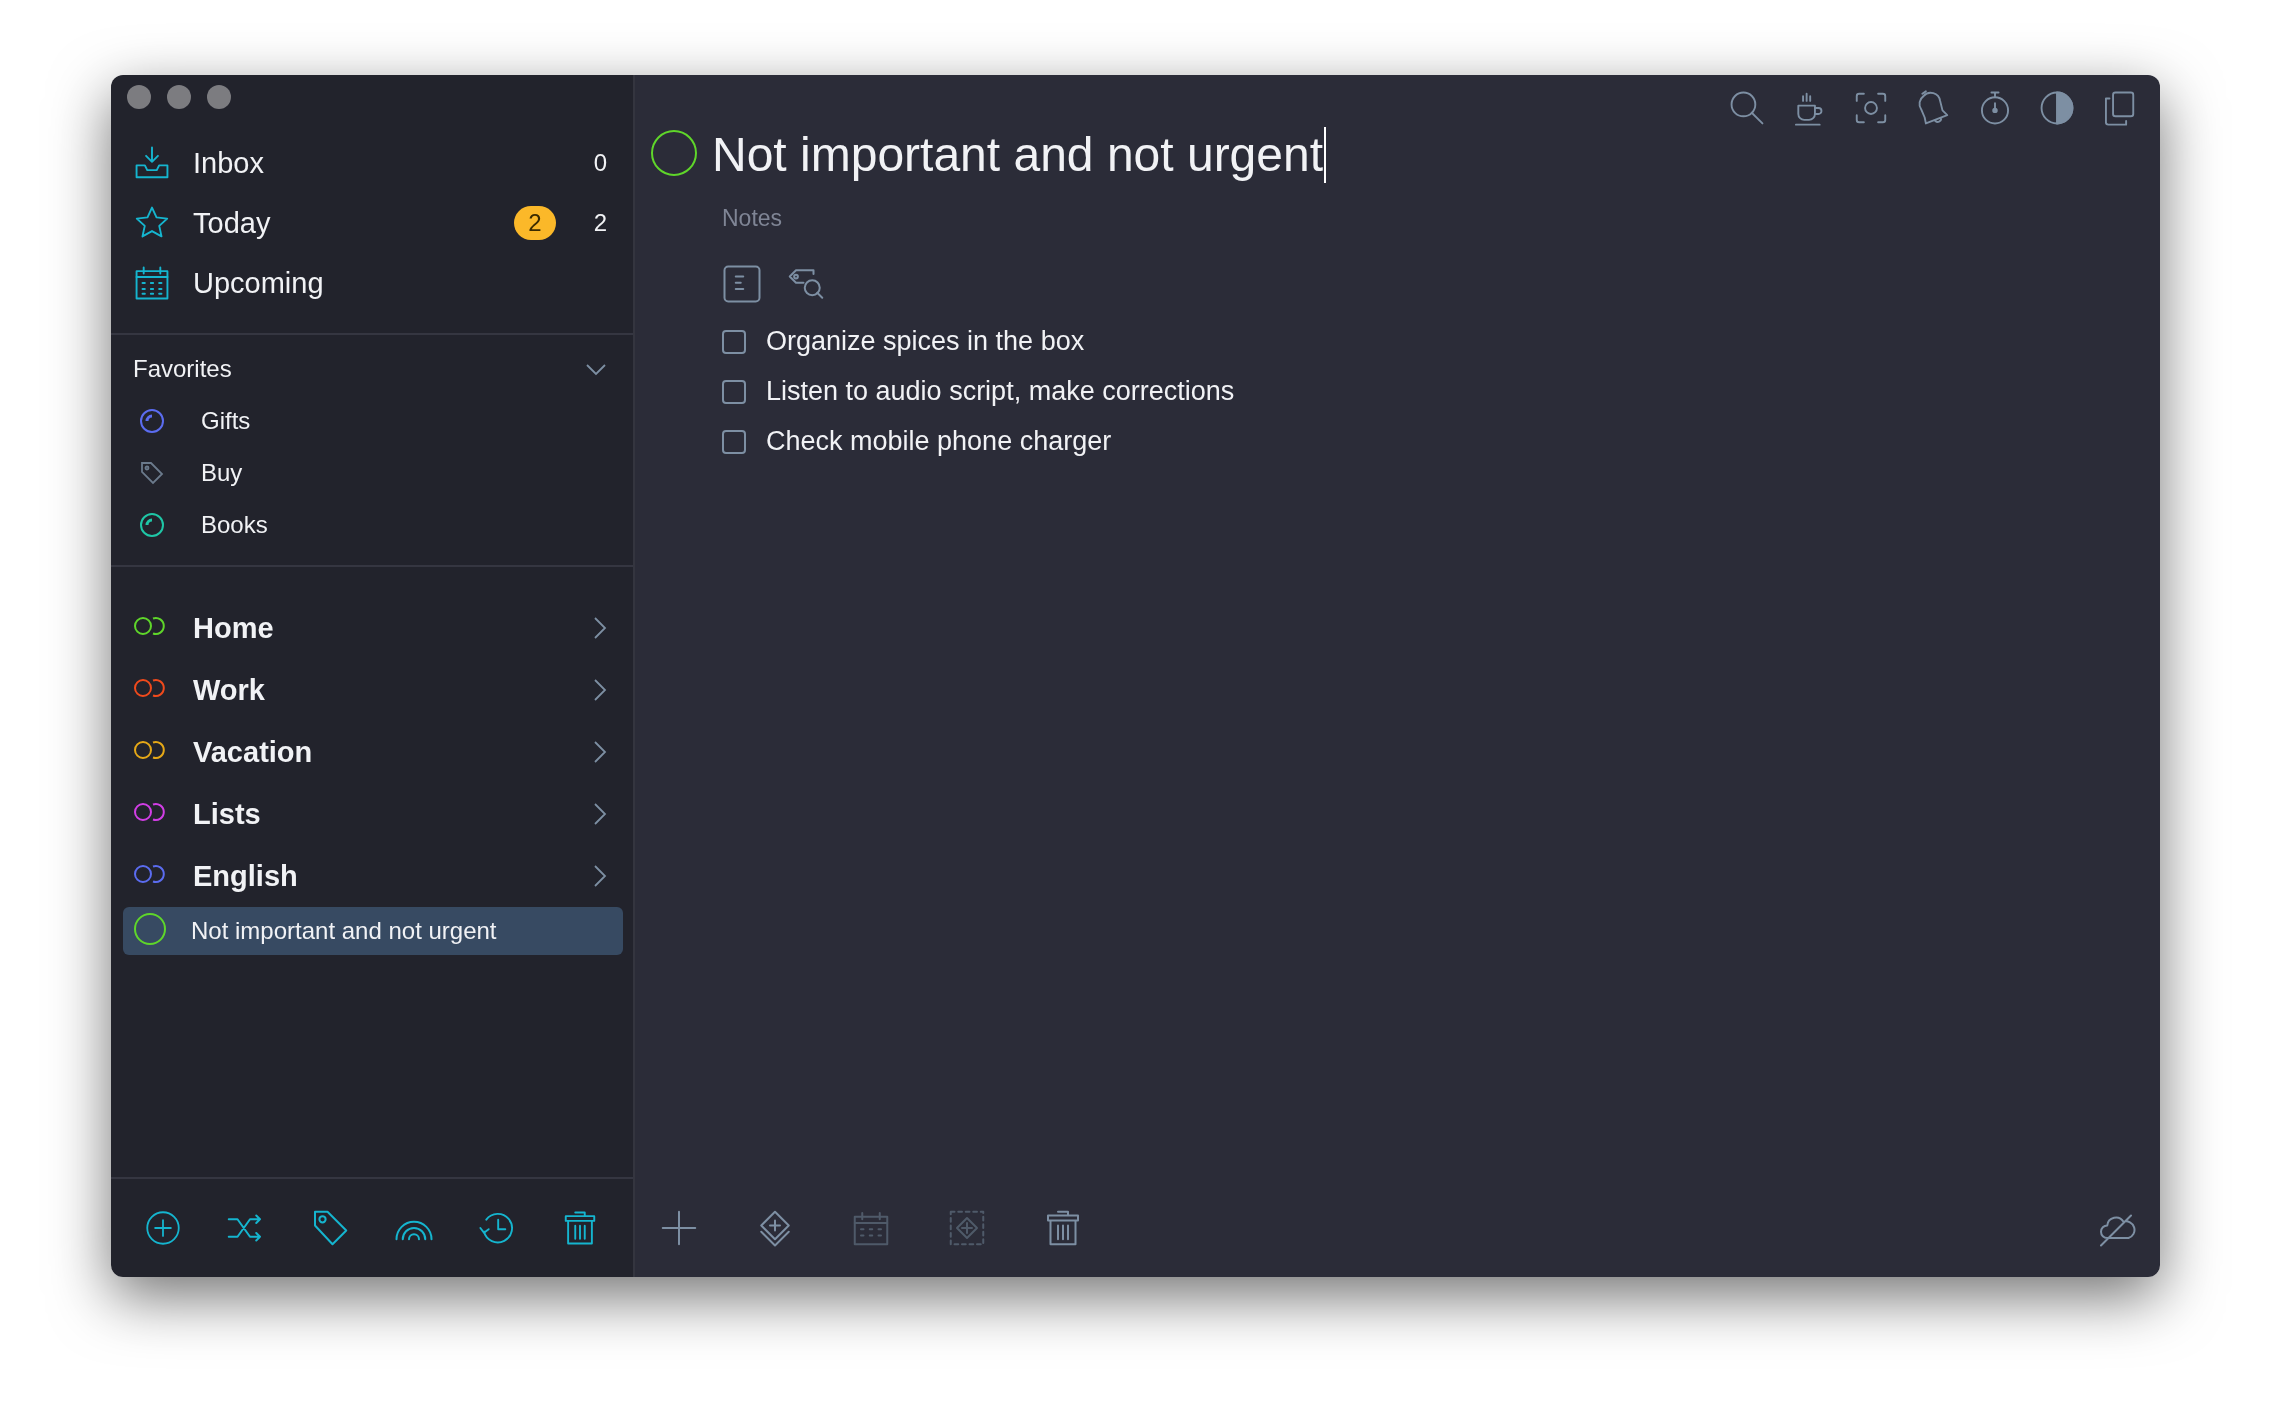  I want to click on project-name: English, so click(246, 876).